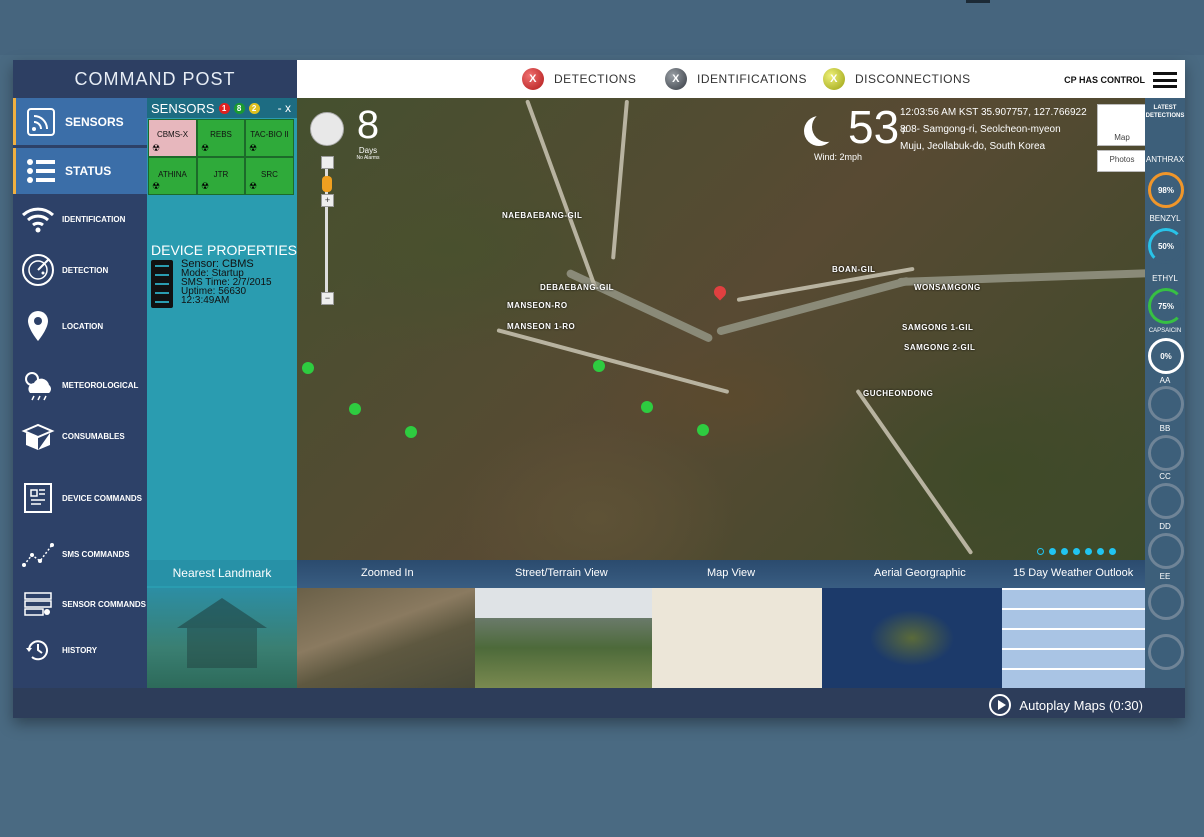 This screenshot has width=1204, height=837. Describe the element at coordinates (1166, 501) in the screenshot. I see `gauge-cc` at that location.